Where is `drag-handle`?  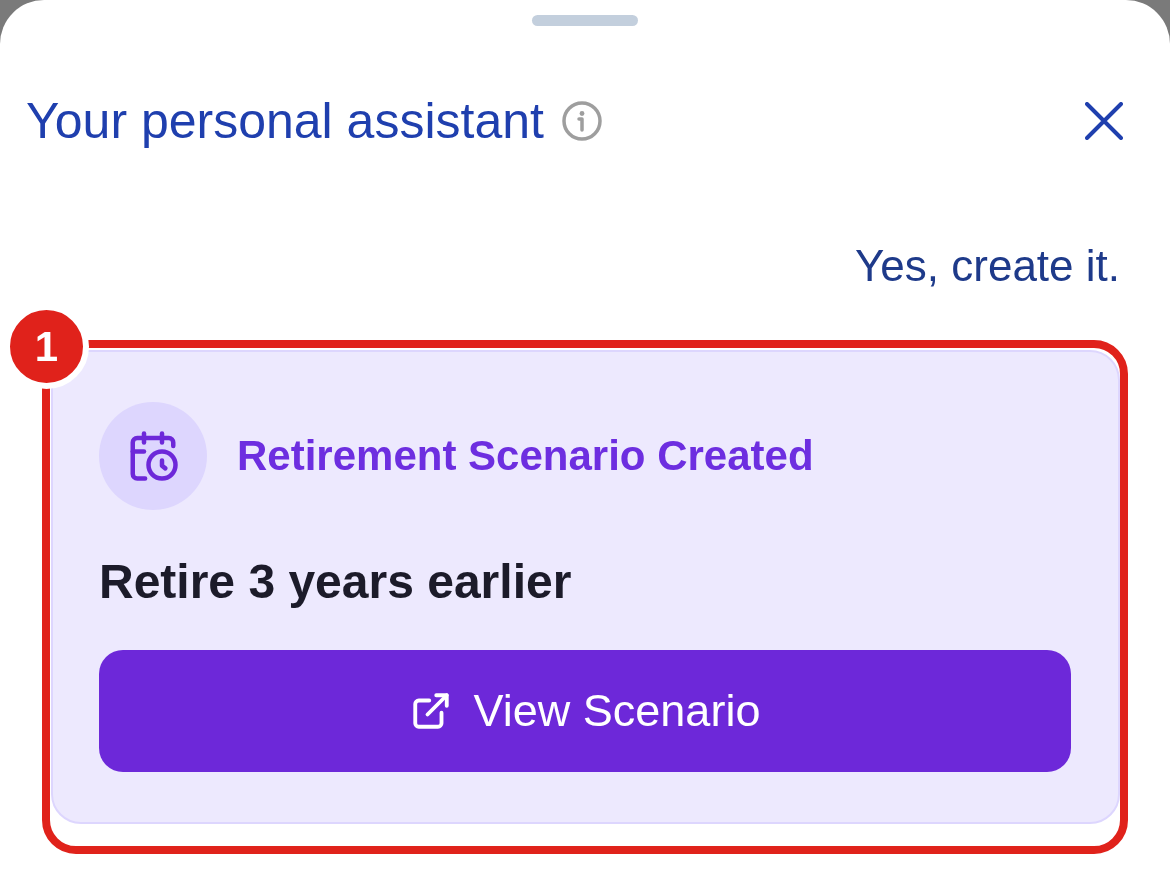 drag-handle is located at coordinates (585, 20).